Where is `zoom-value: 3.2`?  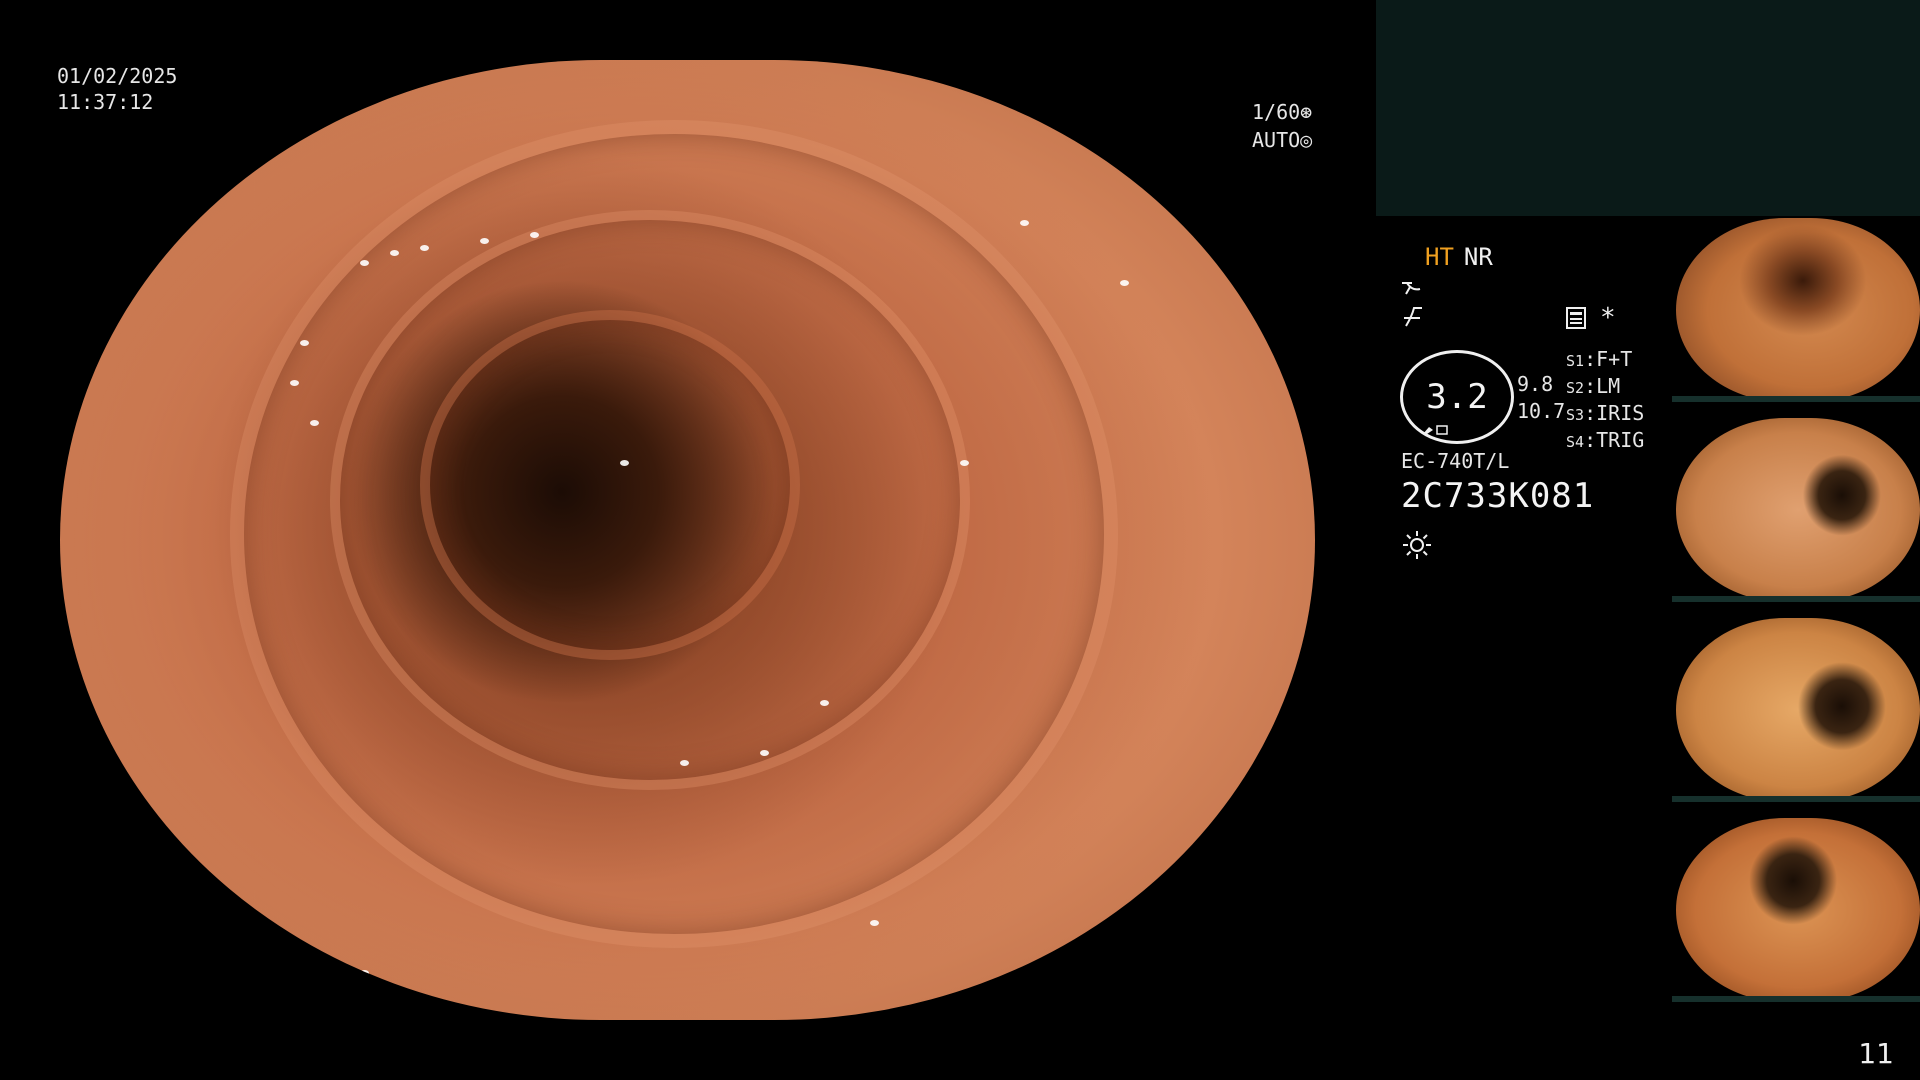 zoom-value: 3.2 is located at coordinates (1457, 397).